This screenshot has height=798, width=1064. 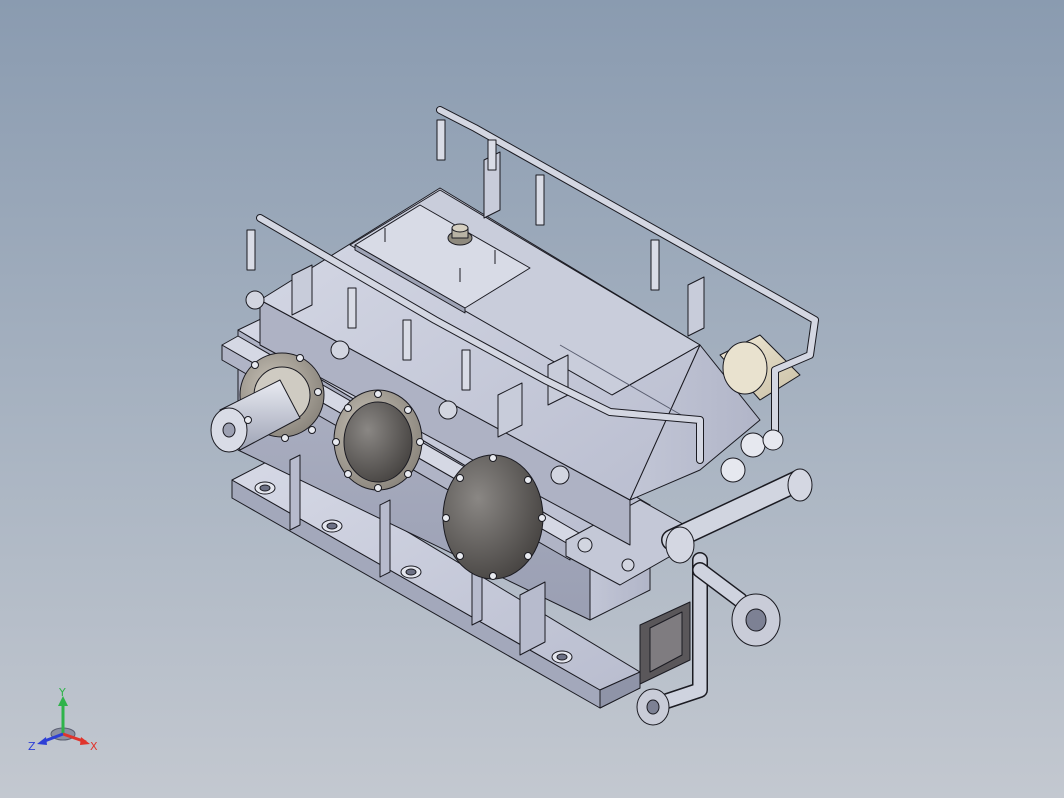 I want to click on x-axis-label: X, so click(x=94, y=746).